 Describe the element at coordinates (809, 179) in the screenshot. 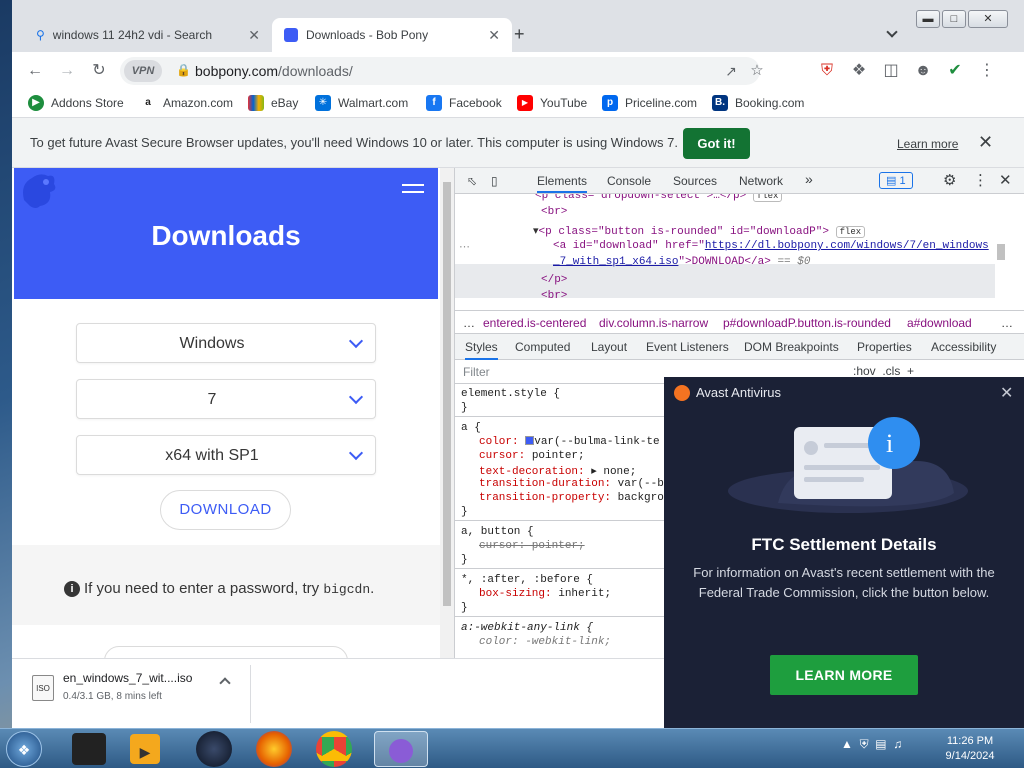

I see `more-tabs-icon: »` at that location.